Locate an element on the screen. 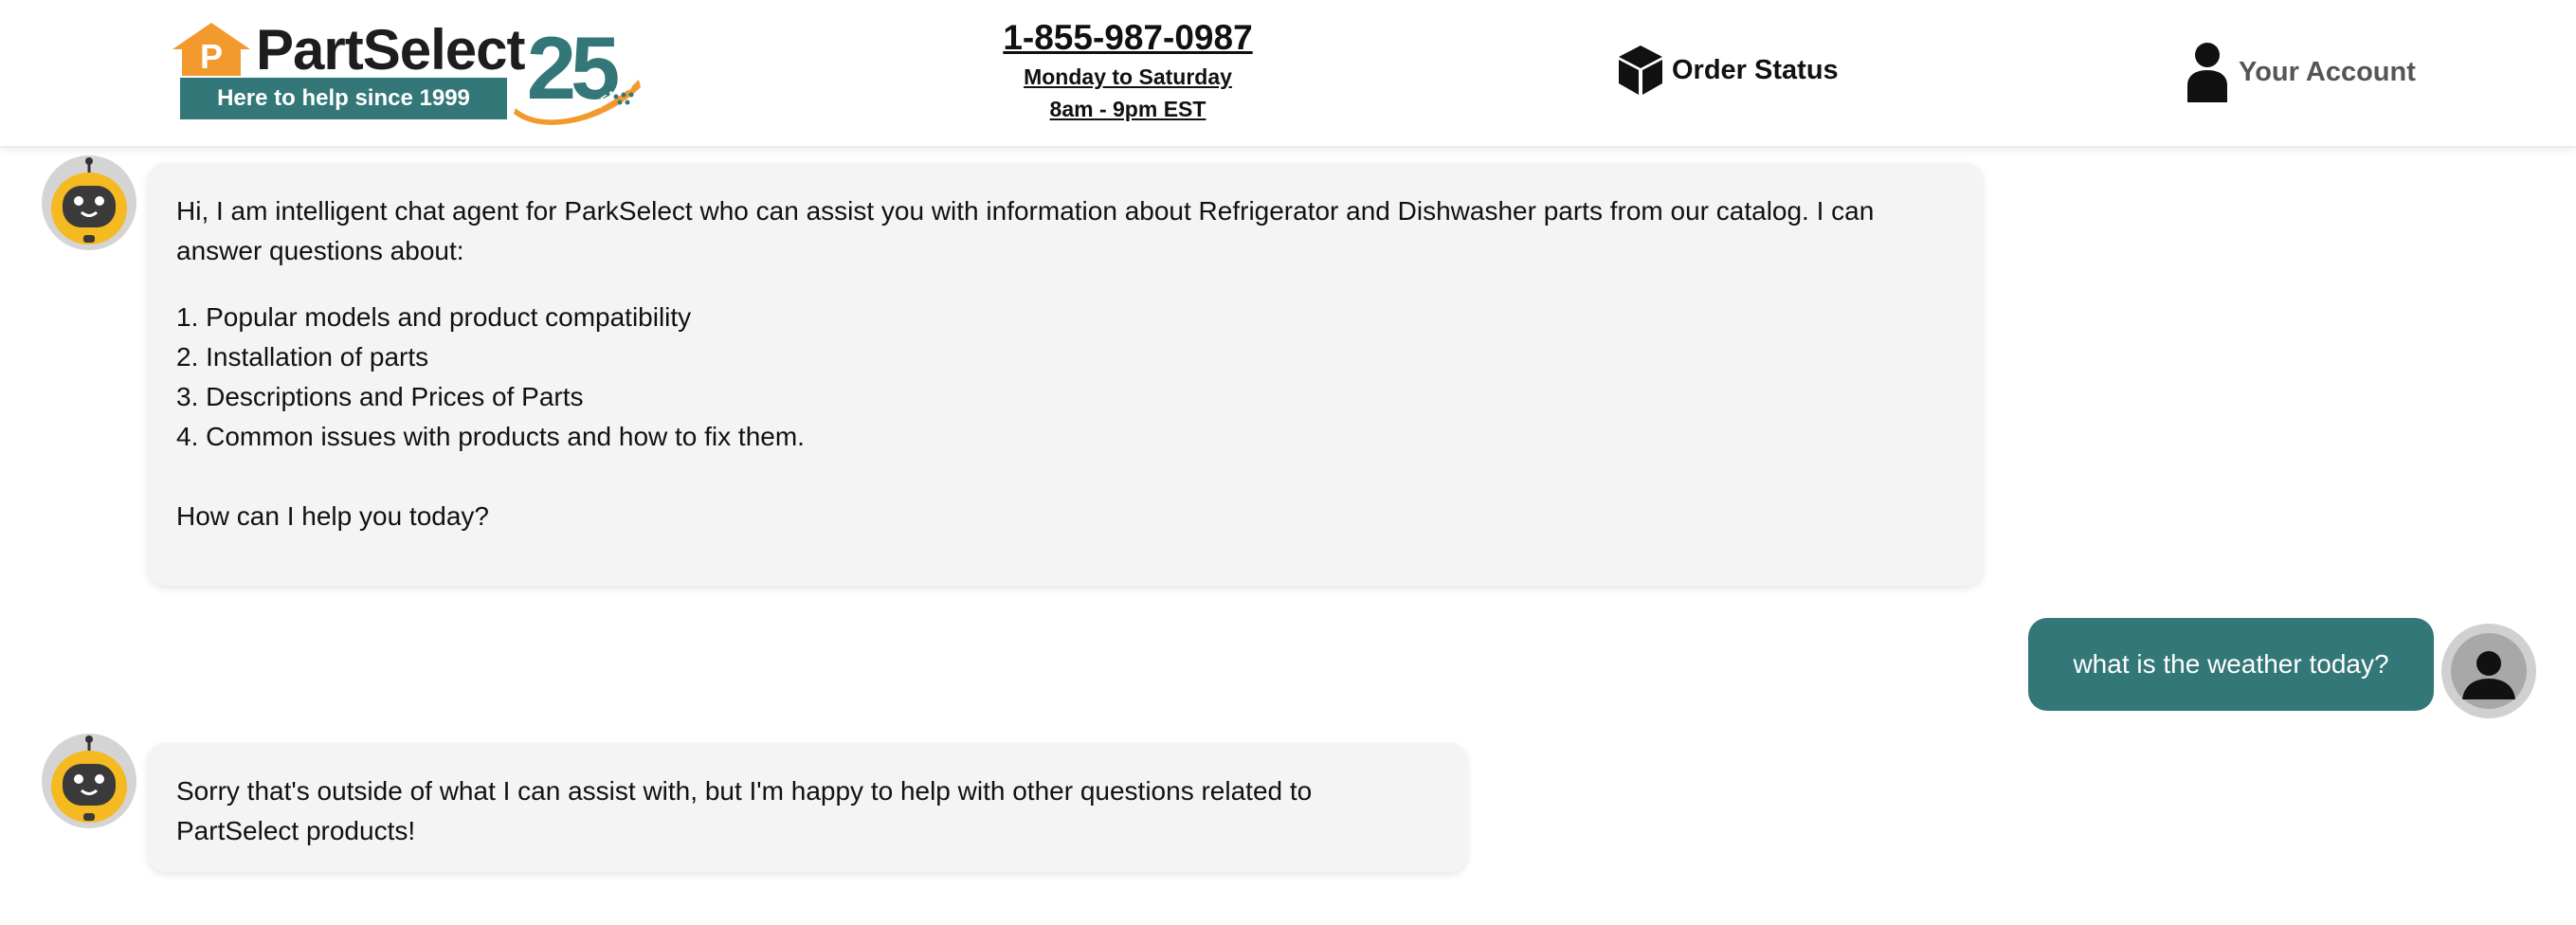 The image size is (2576, 925). hours-days: Monday to Saturday is located at coordinates (1128, 77).